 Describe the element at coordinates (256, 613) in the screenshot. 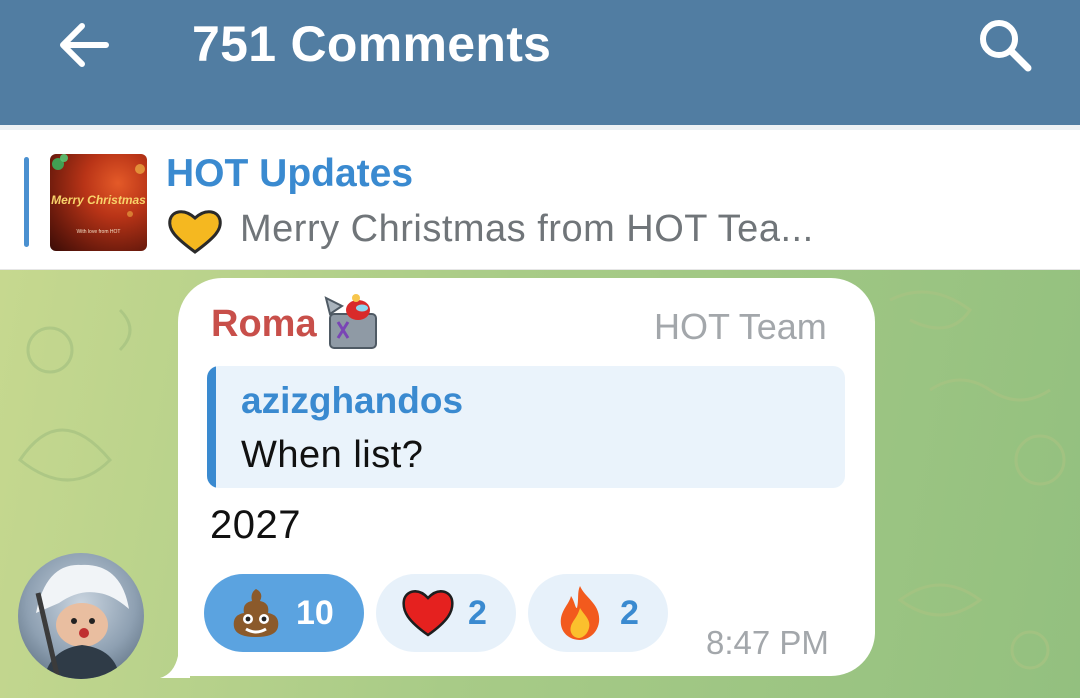

I see `poop-icon` at that location.